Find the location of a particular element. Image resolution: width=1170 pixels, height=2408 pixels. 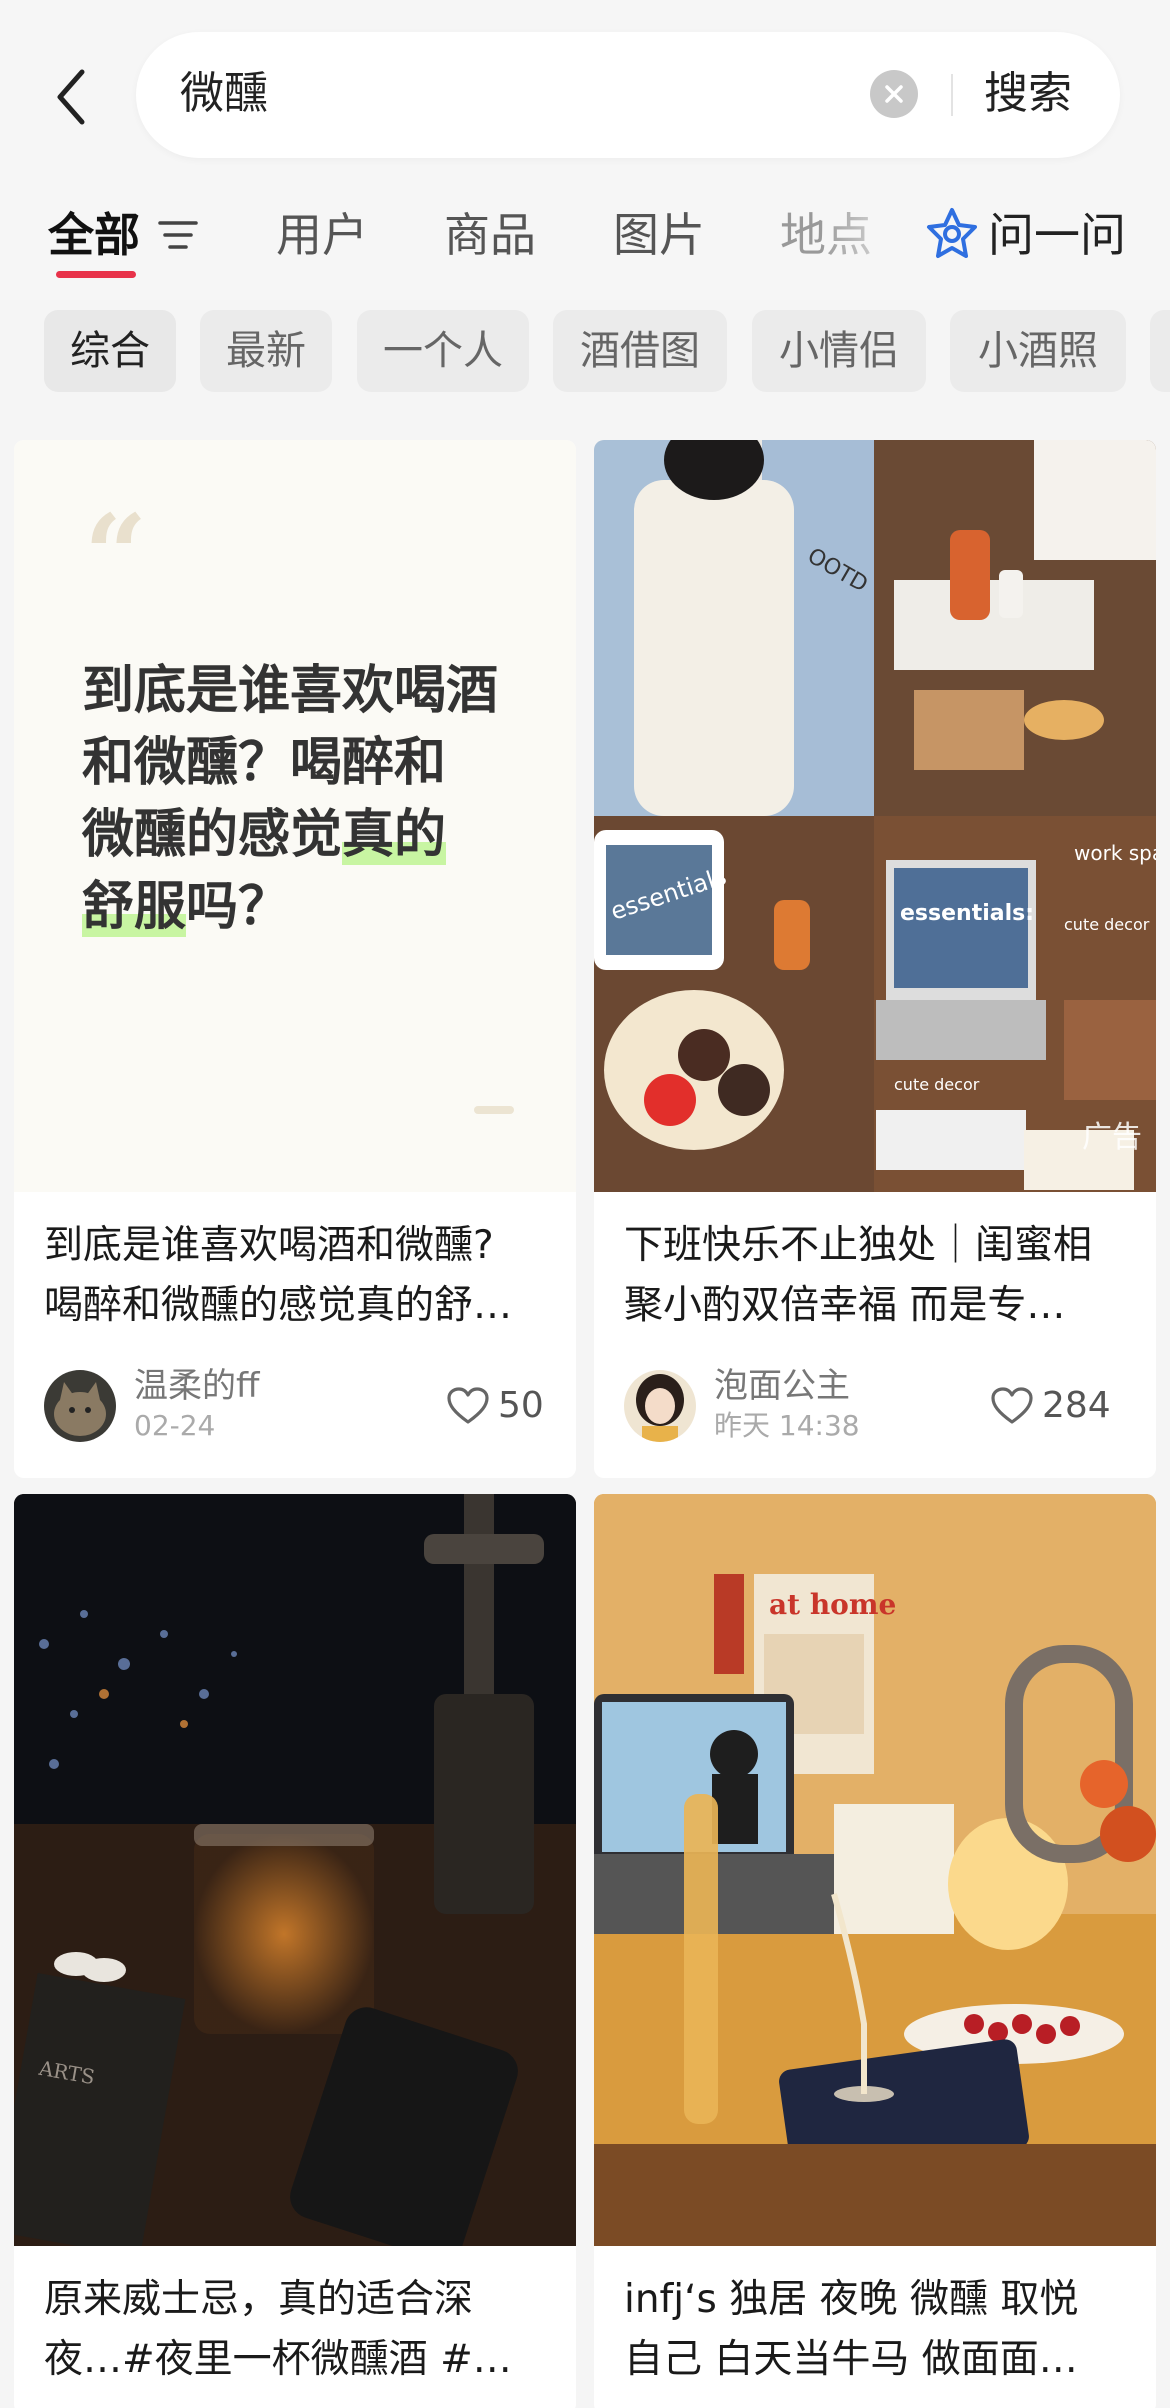

quote-line: 微醺的感觉真的 is located at coordinates (264, 835).